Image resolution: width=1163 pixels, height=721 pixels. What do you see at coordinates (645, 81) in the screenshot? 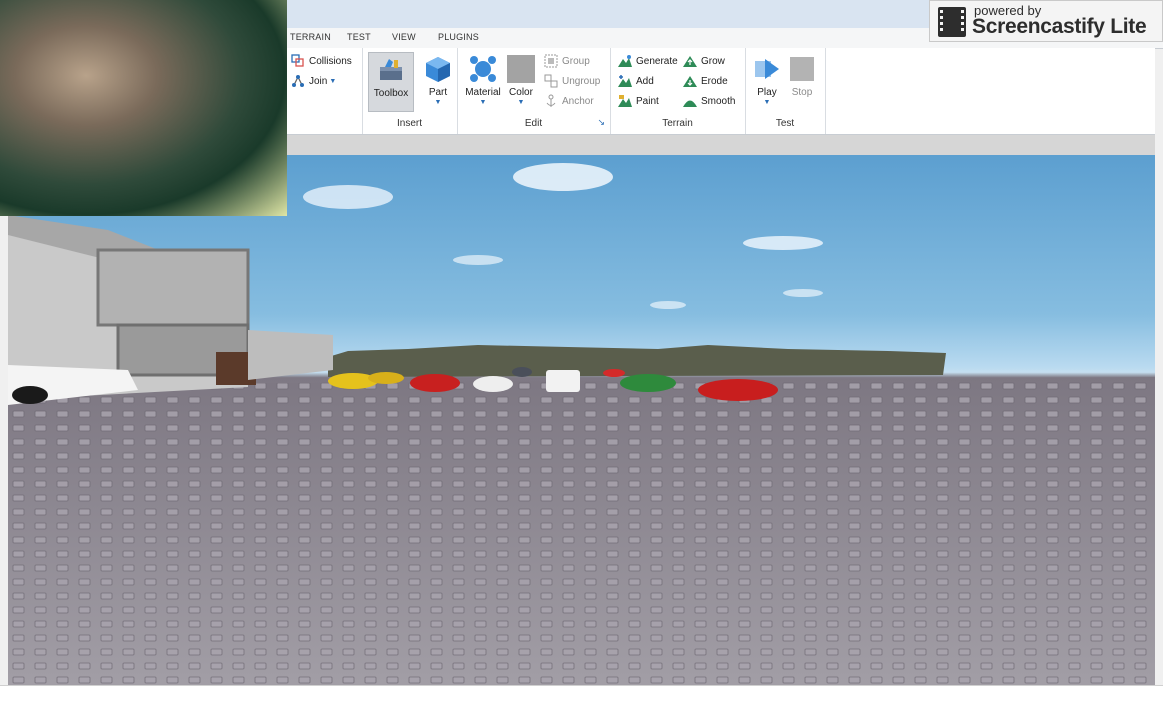
I see `add-label: Add` at bounding box center [645, 81].